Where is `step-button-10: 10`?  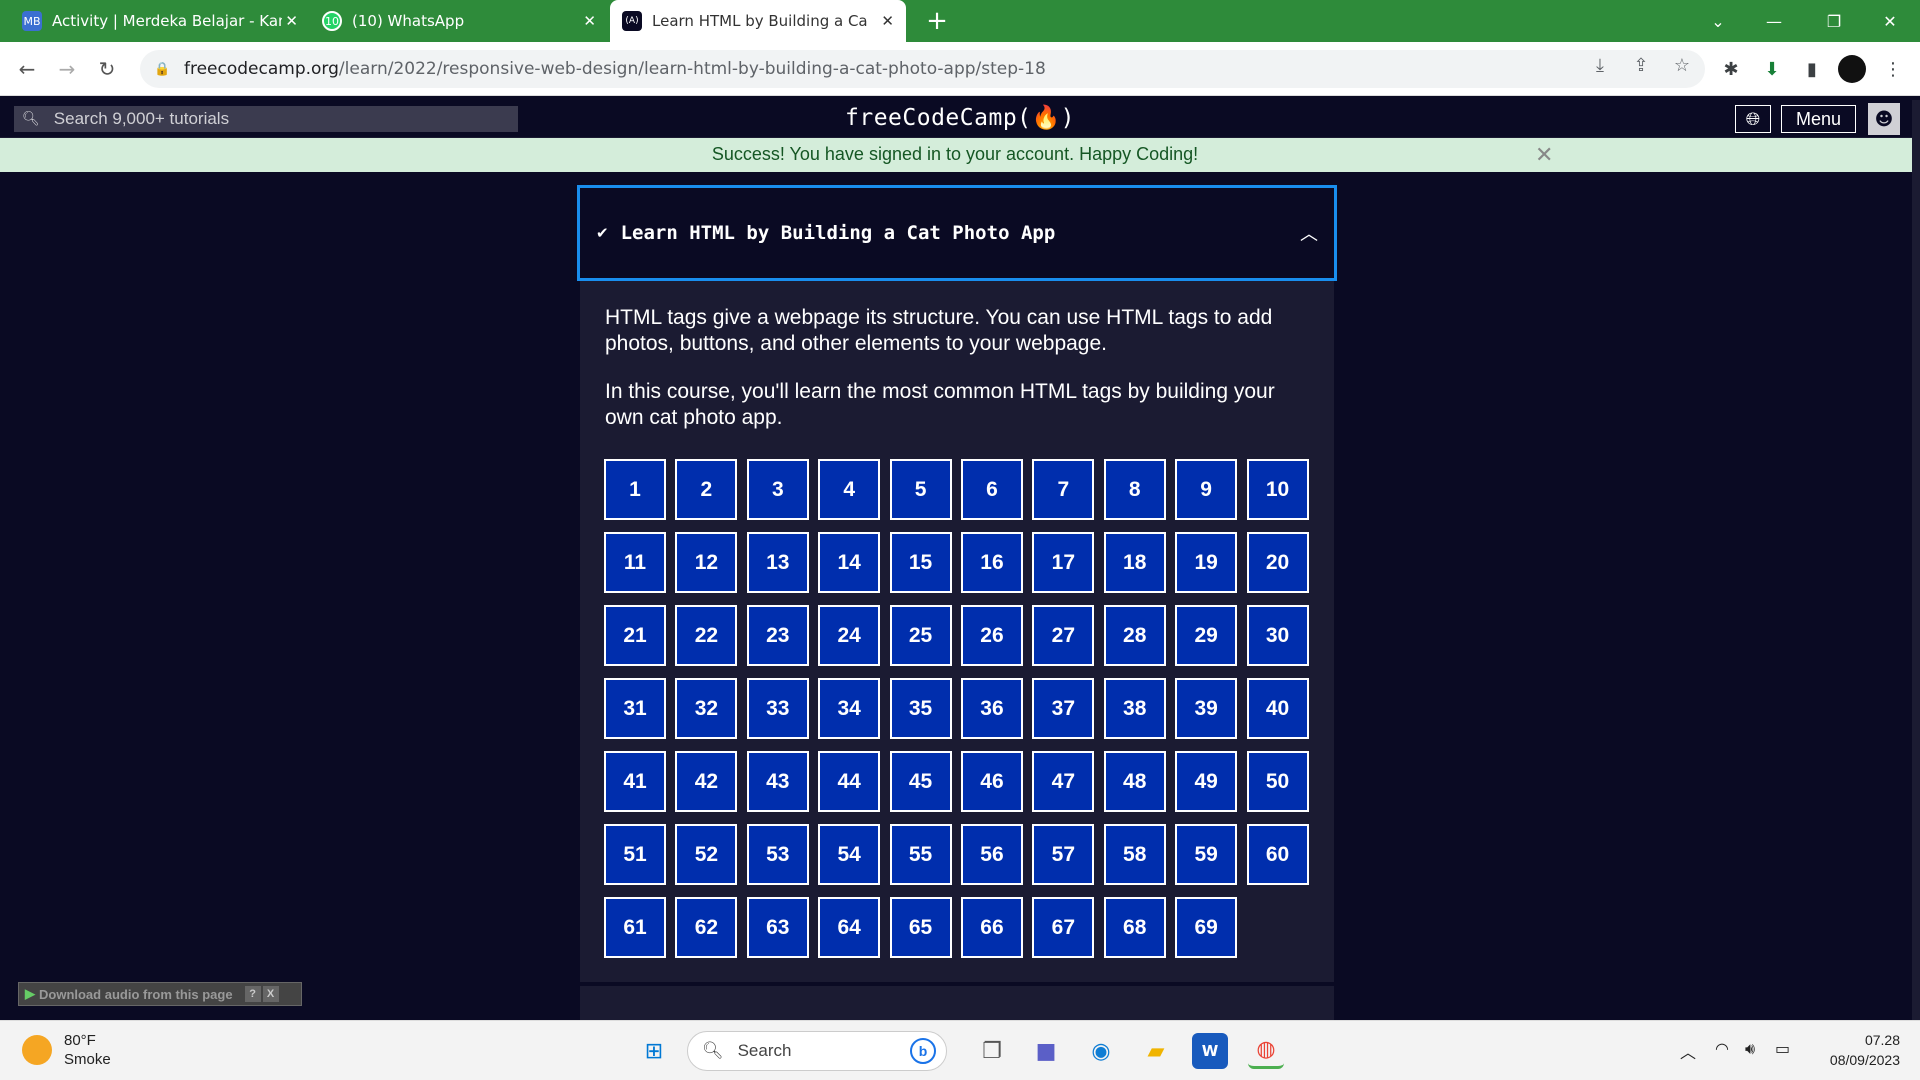 step-button-10: 10 is located at coordinates (1277, 489).